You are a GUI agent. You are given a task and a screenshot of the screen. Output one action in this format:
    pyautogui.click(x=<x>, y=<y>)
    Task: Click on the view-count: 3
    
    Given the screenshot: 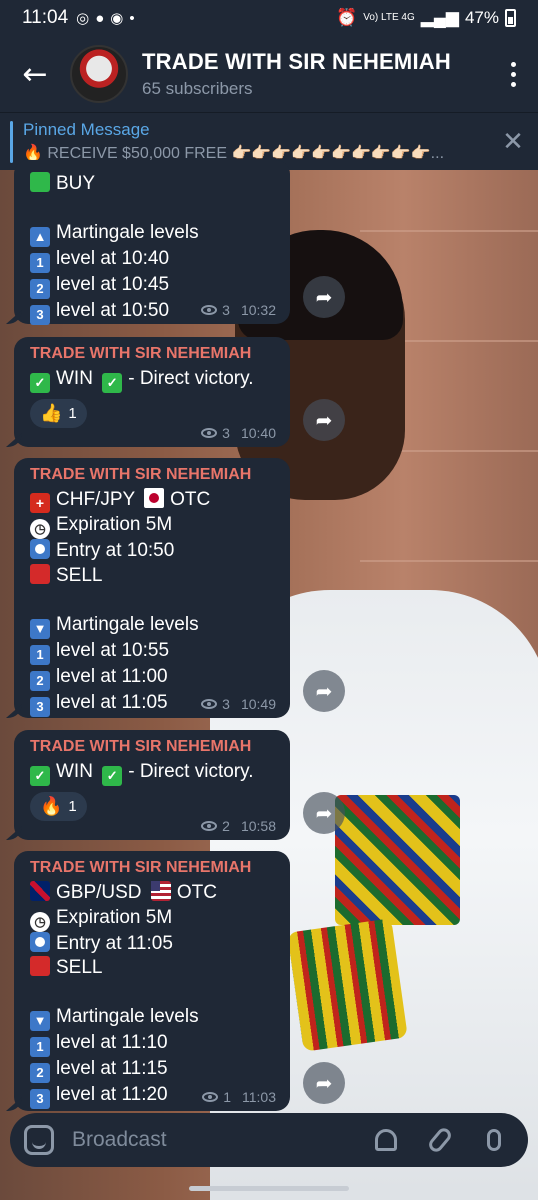 What is the action you would take?
    pyautogui.click(x=226, y=310)
    